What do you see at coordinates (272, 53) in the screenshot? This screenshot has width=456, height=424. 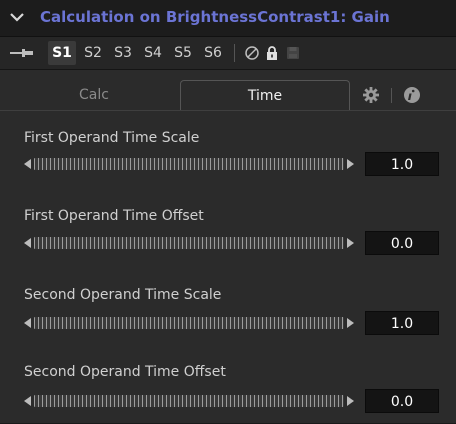 I see `lock-icon` at bounding box center [272, 53].